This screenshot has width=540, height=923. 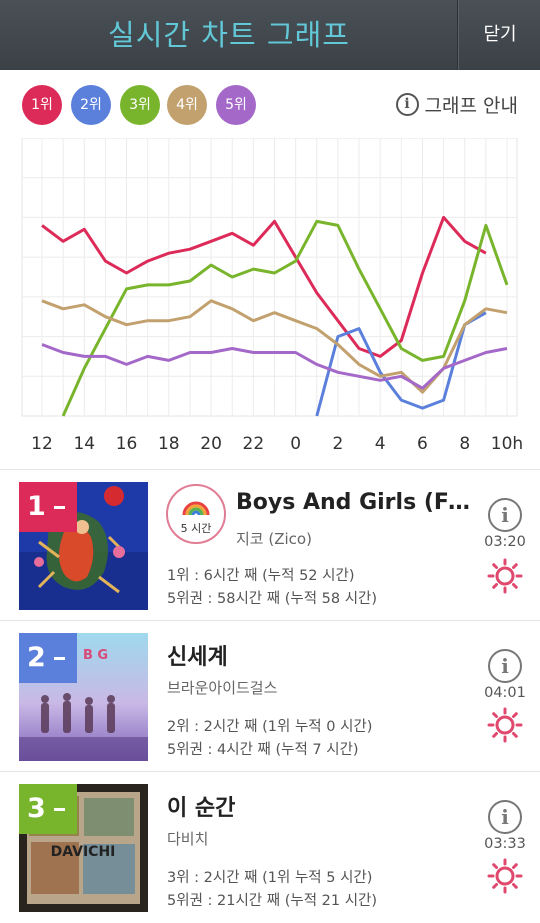 I want to click on legend-rank-1: 1위, so click(x=42, y=105).